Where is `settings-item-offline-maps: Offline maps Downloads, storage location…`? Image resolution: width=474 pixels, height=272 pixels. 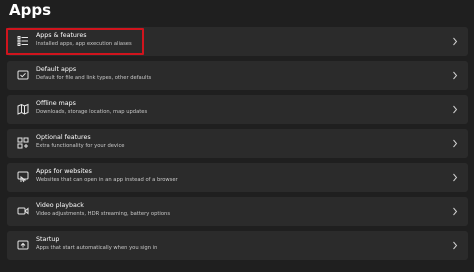
settings-item-offline-maps: Offline maps Downloads, storage location… is located at coordinates (237, 109).